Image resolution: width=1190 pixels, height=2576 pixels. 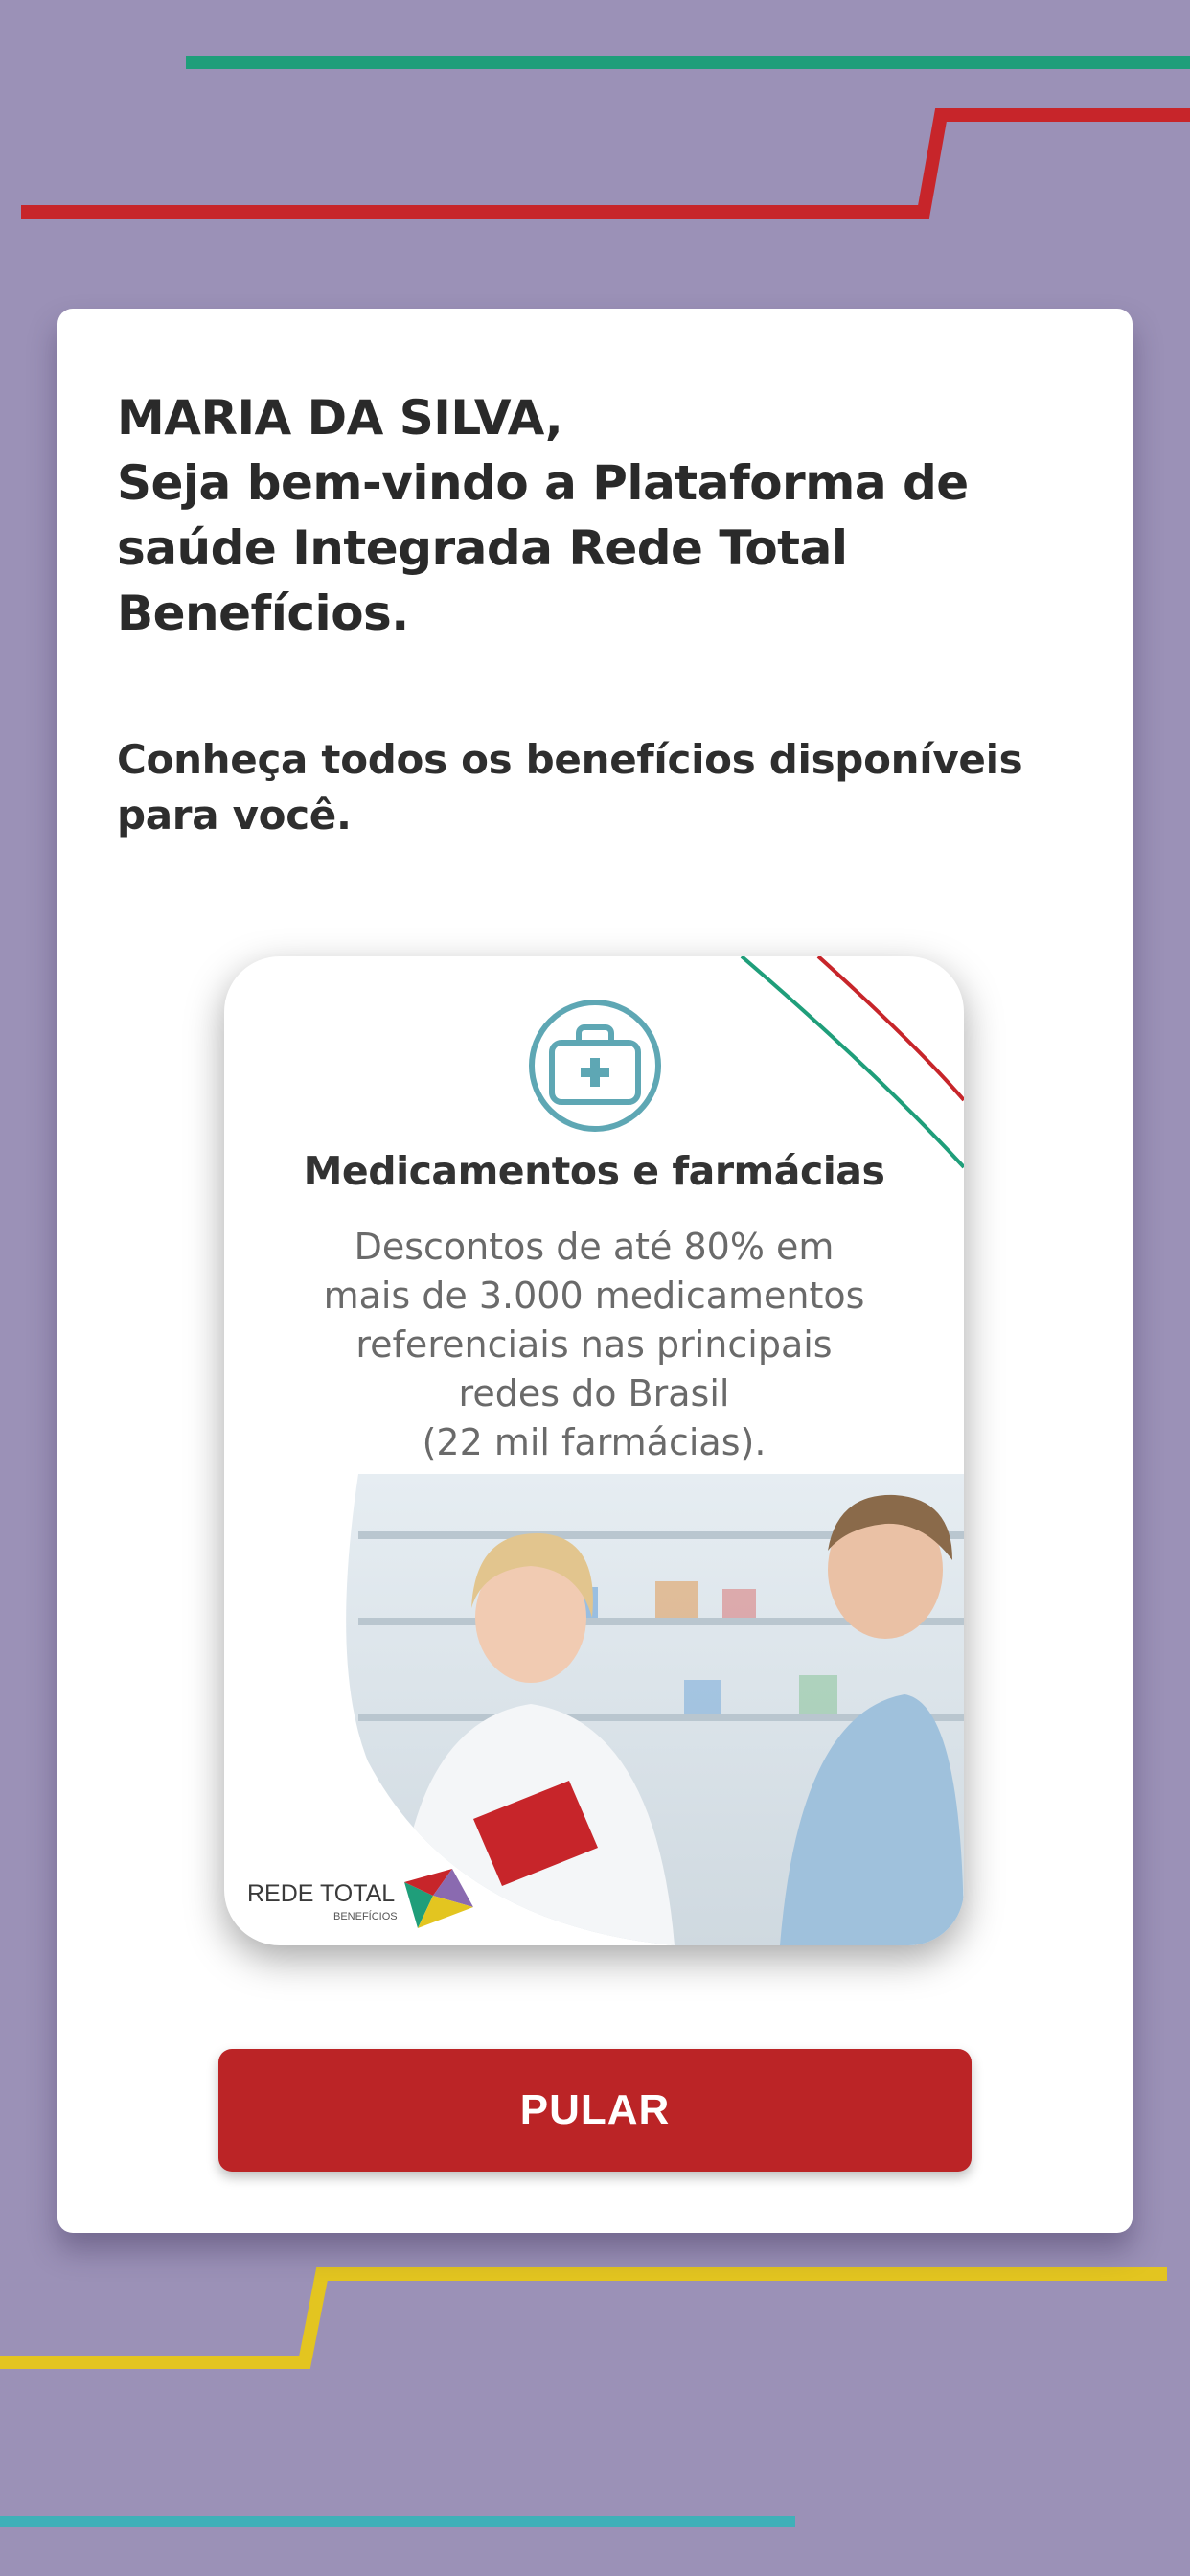 I want to click on welcome-line-1: Seja bem-vindo a Plataforma de, so click(x=543, y=483).